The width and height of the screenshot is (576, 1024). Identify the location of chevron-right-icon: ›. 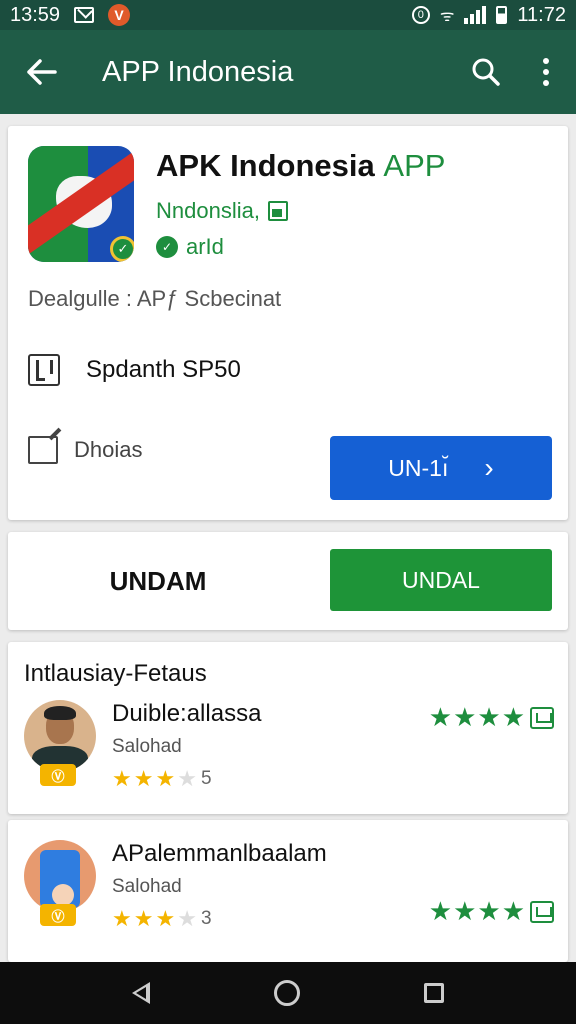
(489, 467).